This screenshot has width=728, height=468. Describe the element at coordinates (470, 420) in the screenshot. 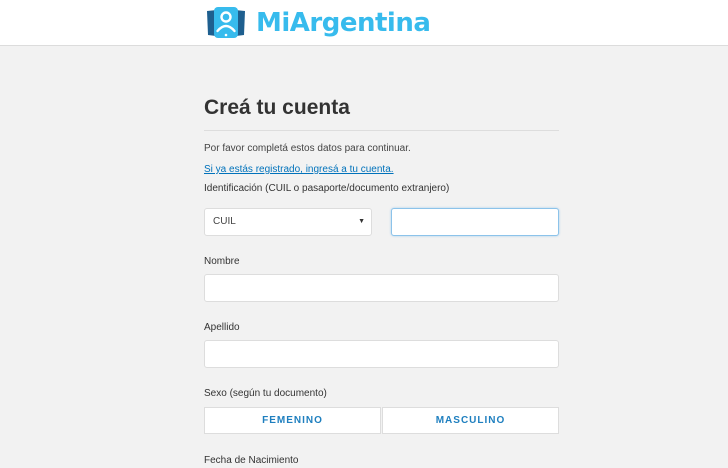

I see `masculino-button: MASCULINO` at that location.